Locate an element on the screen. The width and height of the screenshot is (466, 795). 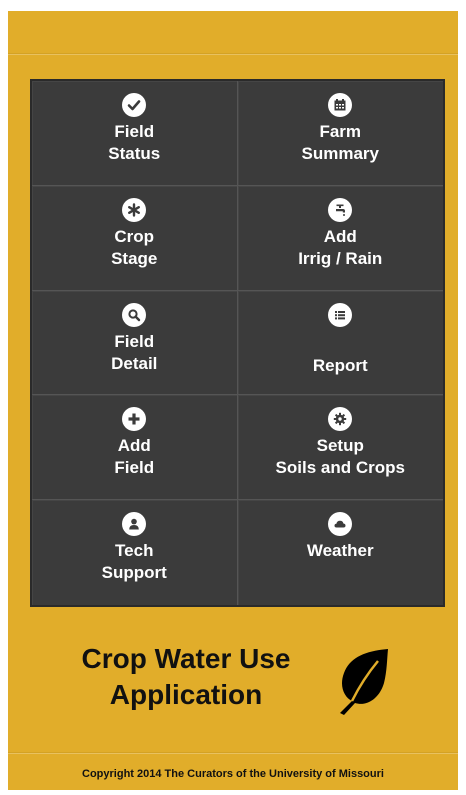
footer-divider is located at coordinates (233, 752).